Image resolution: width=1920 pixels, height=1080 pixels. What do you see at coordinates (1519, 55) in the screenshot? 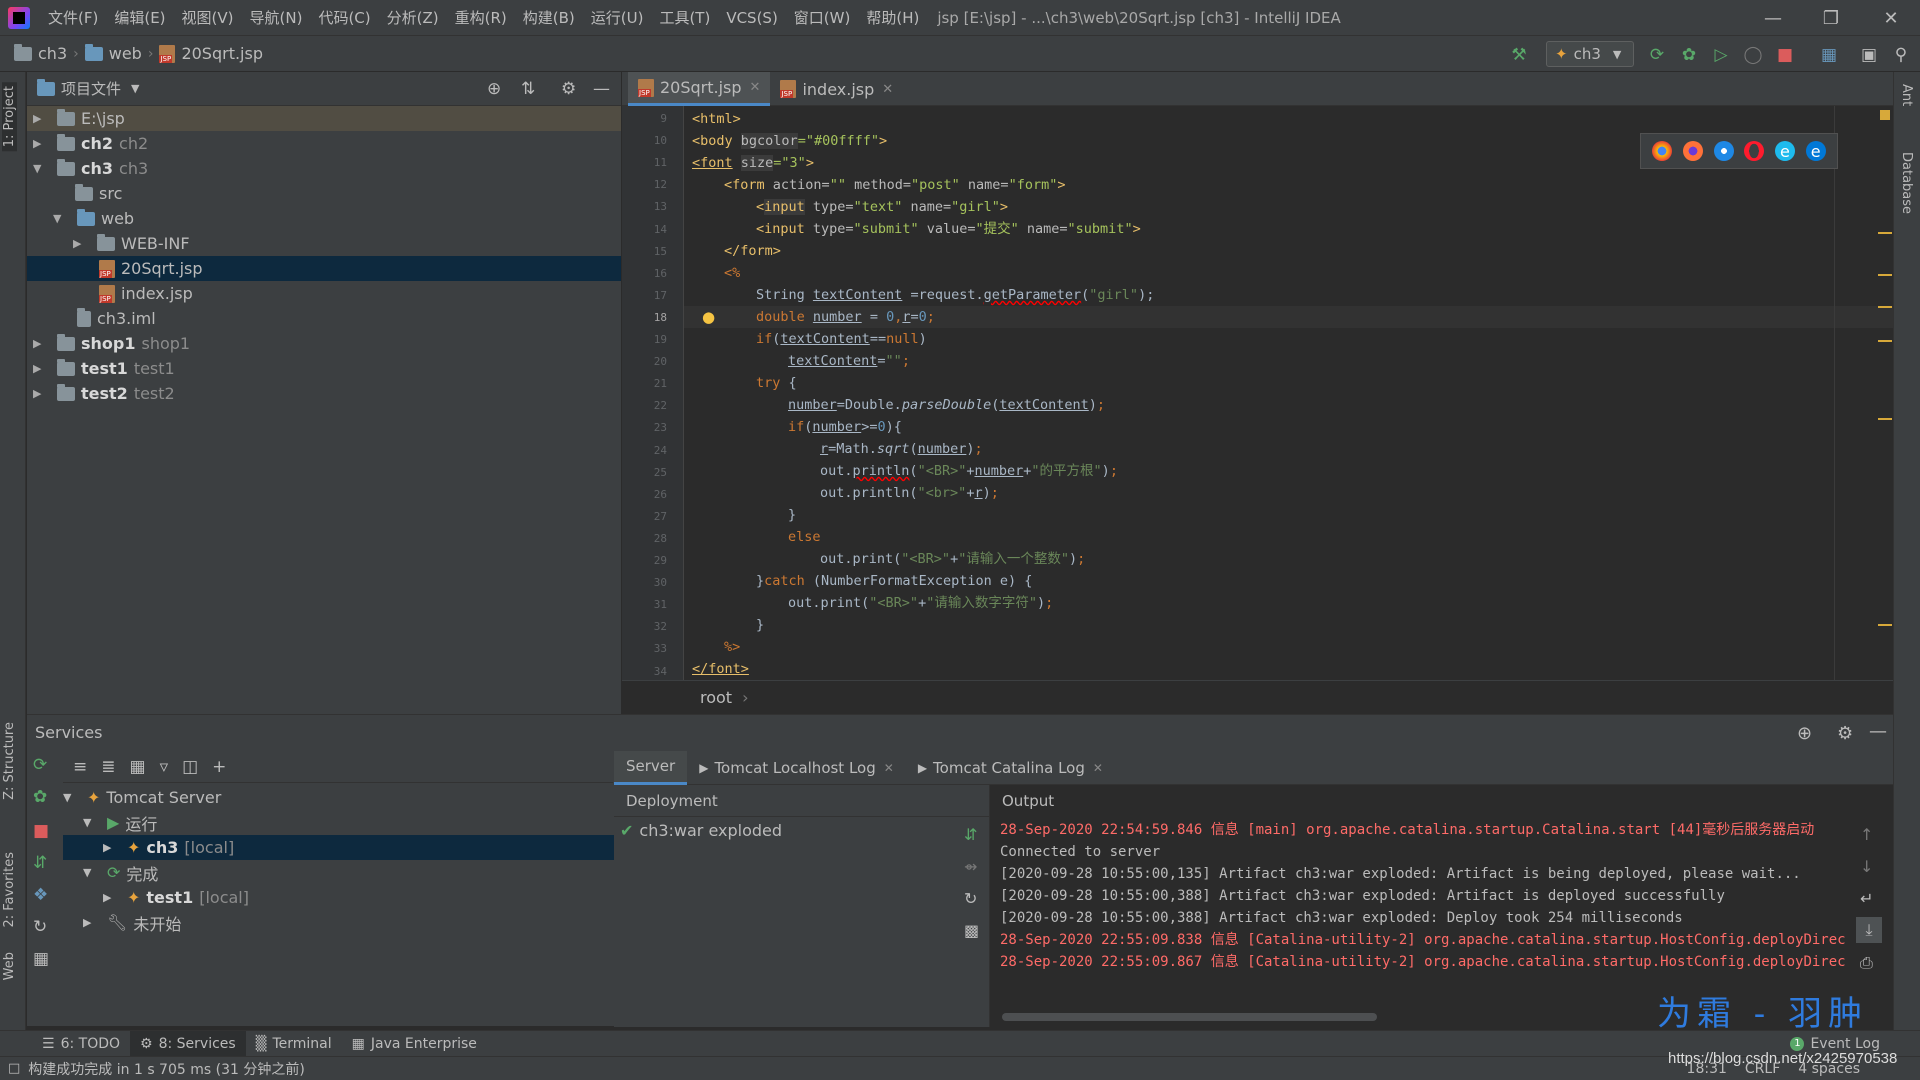
I see `build-hammer-icon: ⚒` at bounding box center [1519, 55].